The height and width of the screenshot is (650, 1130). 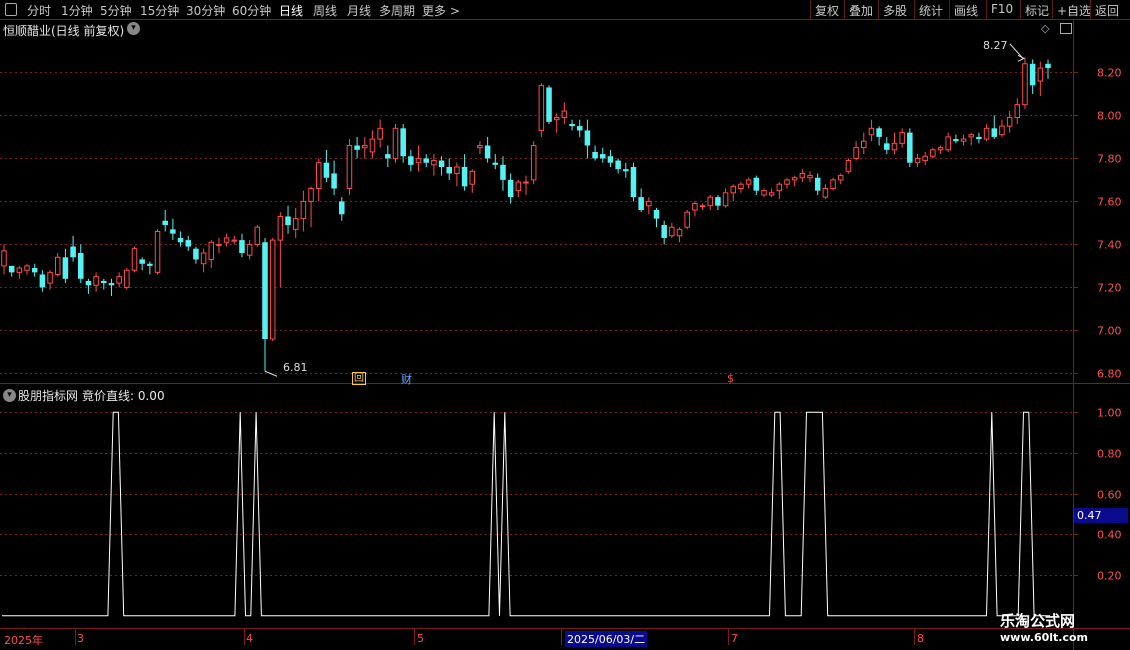 I want to click on x-label-year: 2025年, so click(x=23, y=640).